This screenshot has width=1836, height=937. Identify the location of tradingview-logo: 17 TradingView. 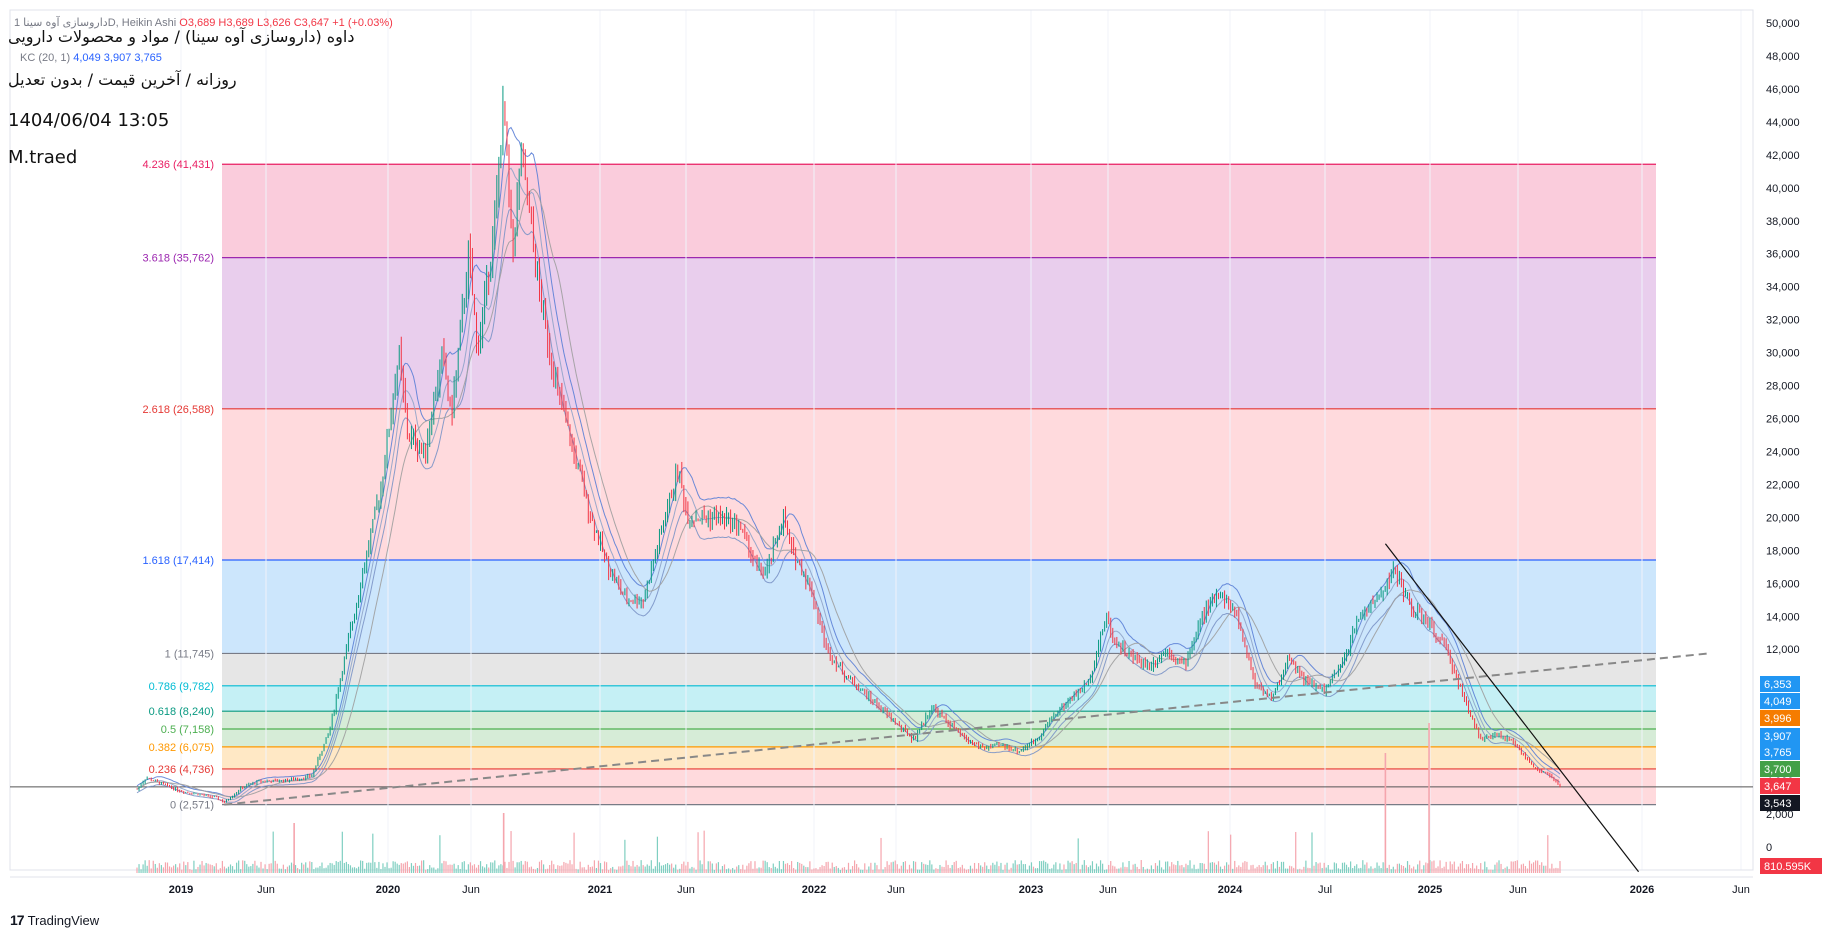
(54, 920).